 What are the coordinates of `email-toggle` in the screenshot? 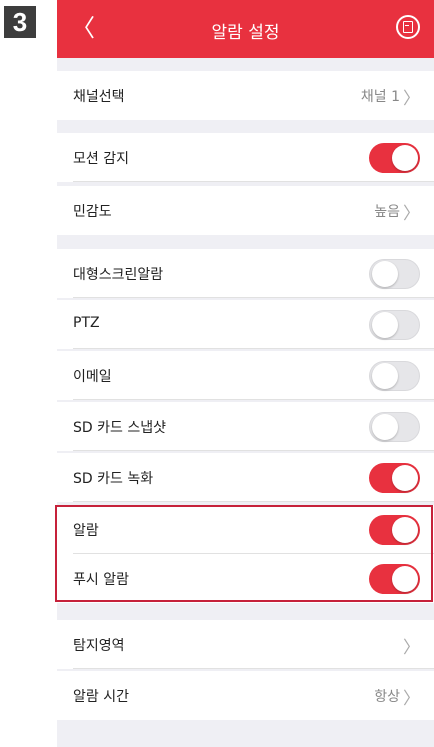 It's located at (394, 376).